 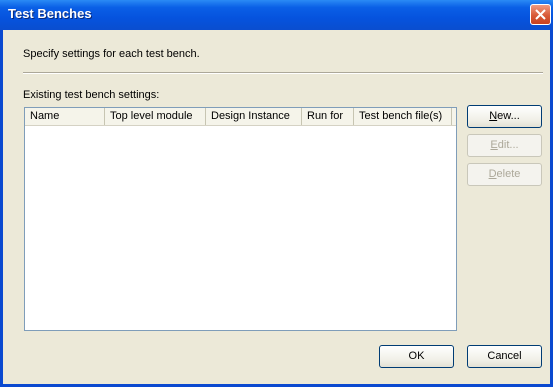 I want to click on separator, so click(x=283, y=73).